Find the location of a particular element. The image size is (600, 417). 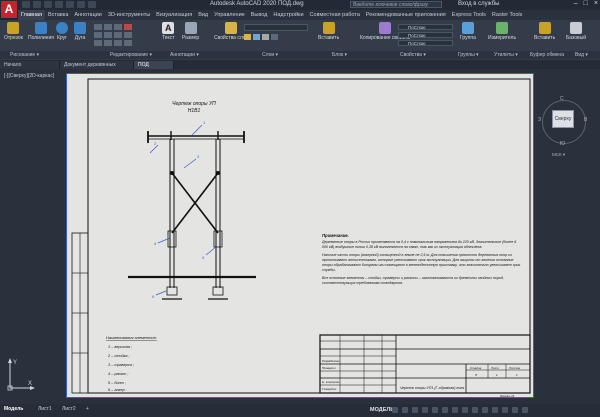

paste-button: Вставить is located at coordinates (544, 31).